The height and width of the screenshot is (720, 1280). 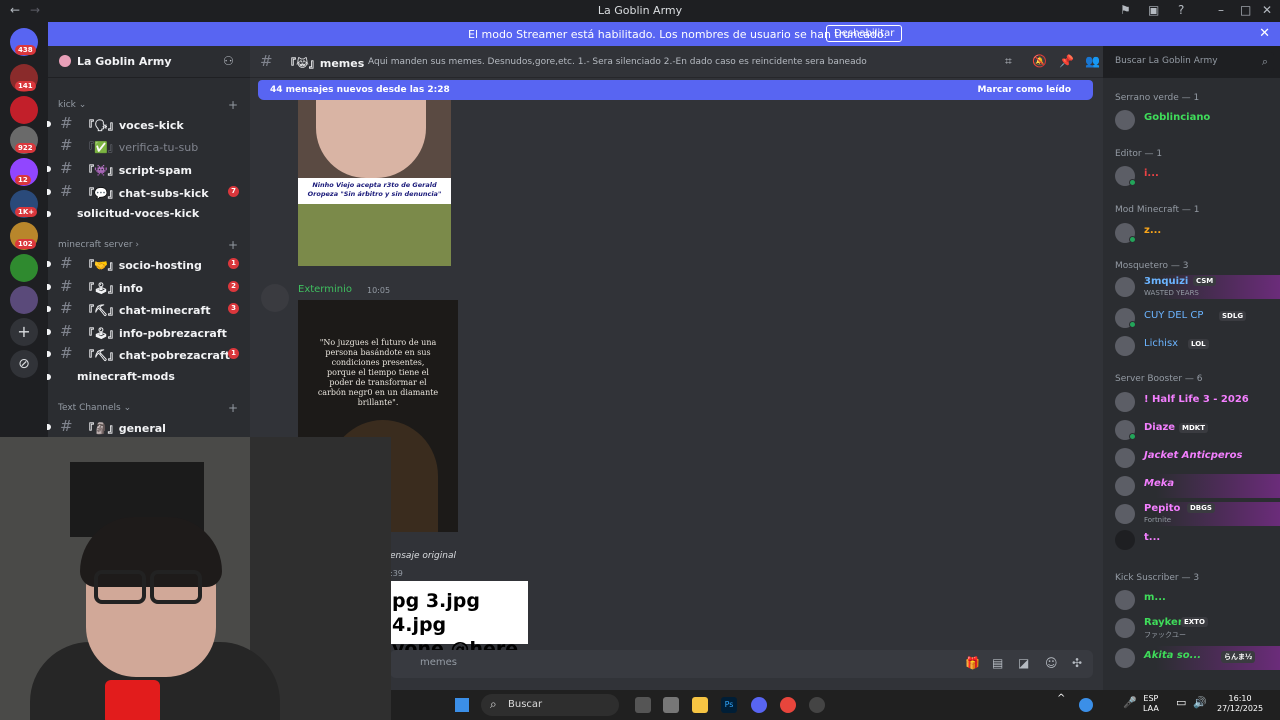 What do you see at coordinates (24, 236) in the screenshot?
I see `server-icon: 102` at bounding box center [24, 236].